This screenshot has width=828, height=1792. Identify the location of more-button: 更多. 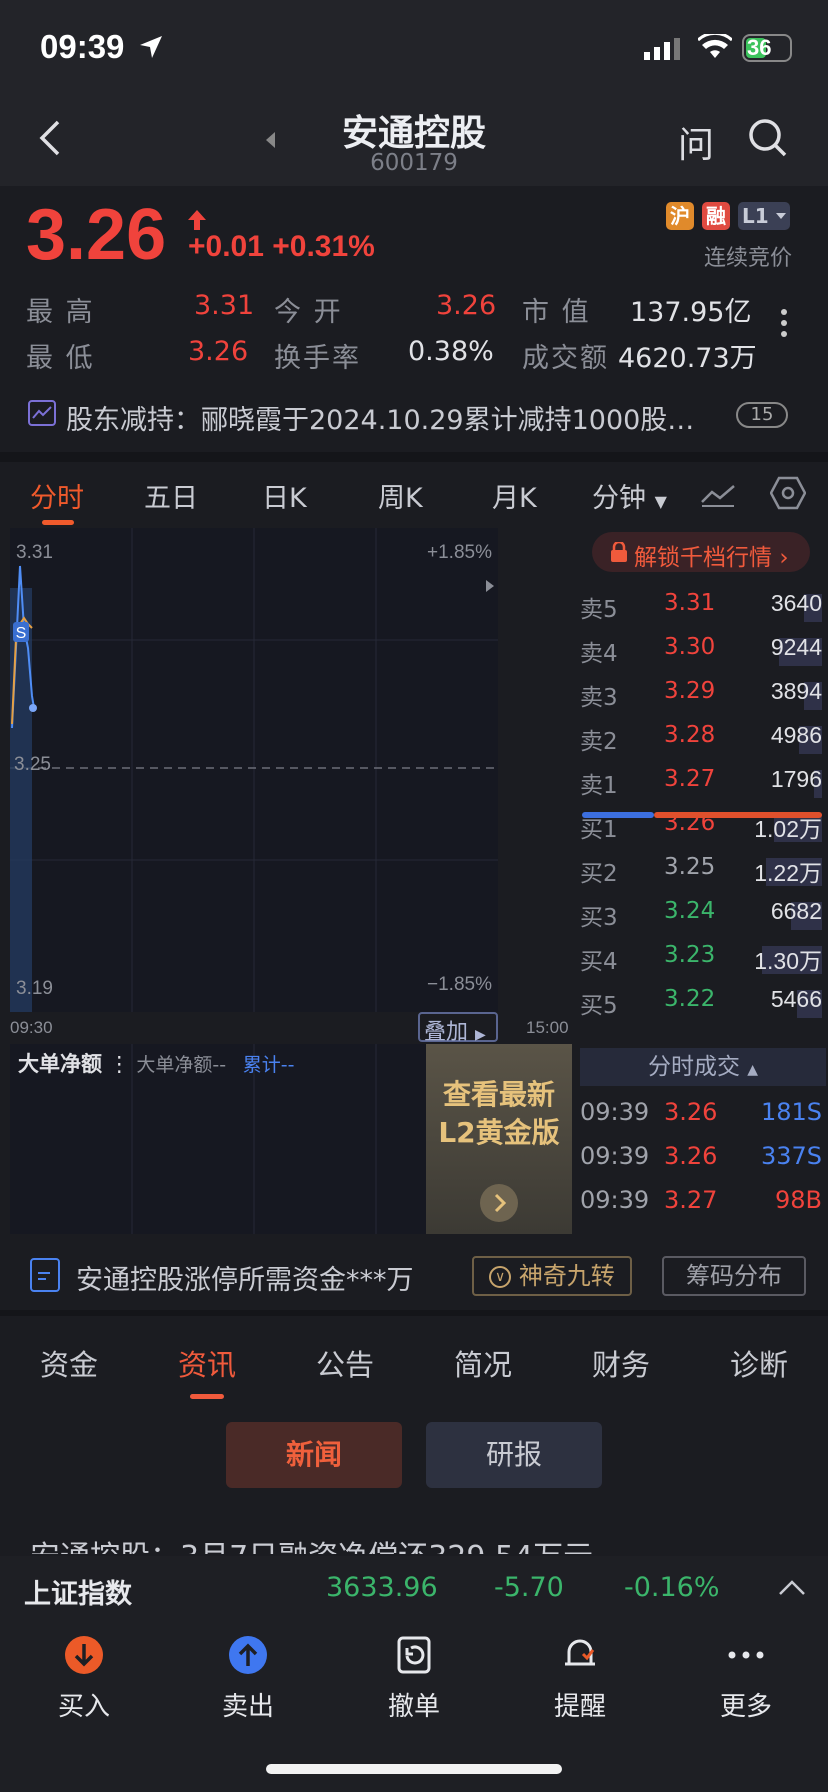
(746, 1678).